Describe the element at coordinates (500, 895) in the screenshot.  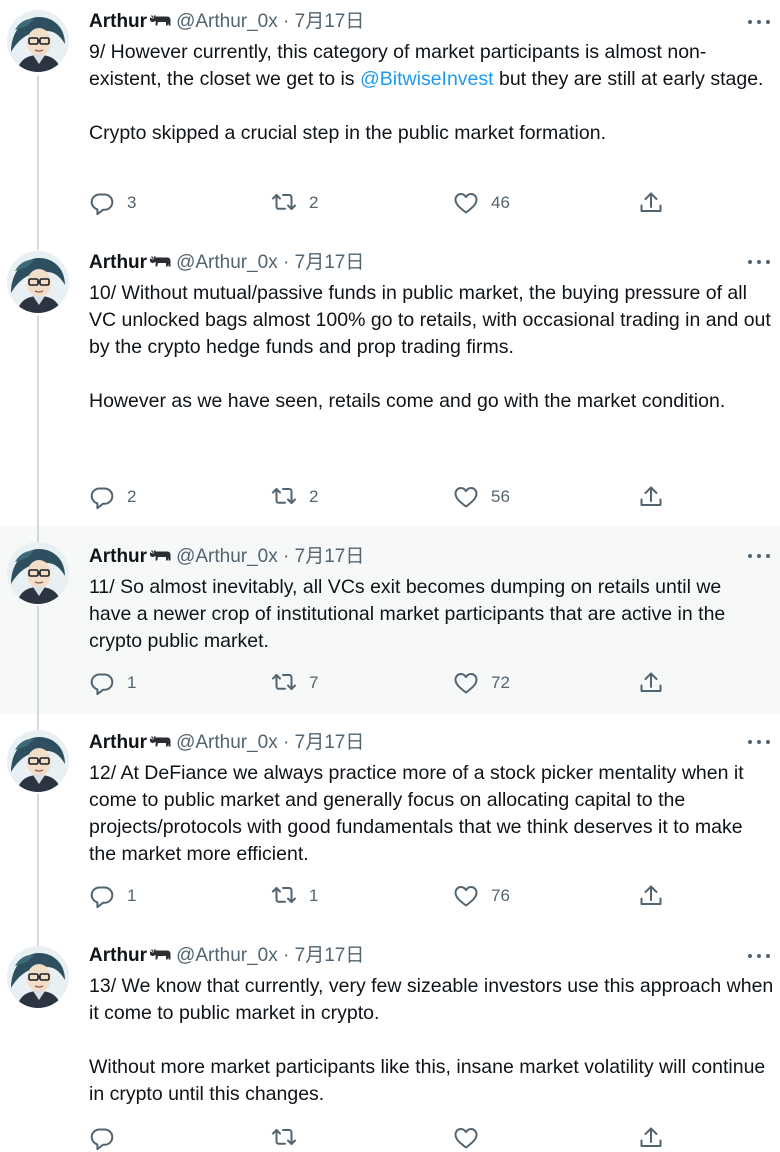
I see `like-count: 76` at that location.